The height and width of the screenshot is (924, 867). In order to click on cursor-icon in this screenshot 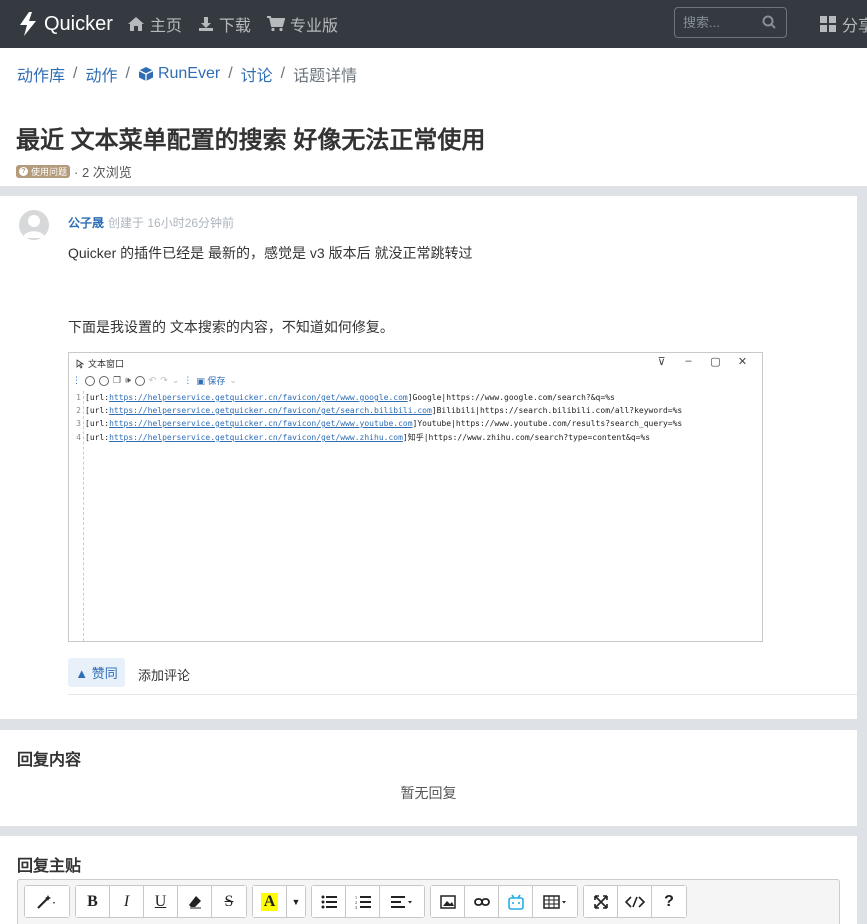, I will do `click(80, 363)`.